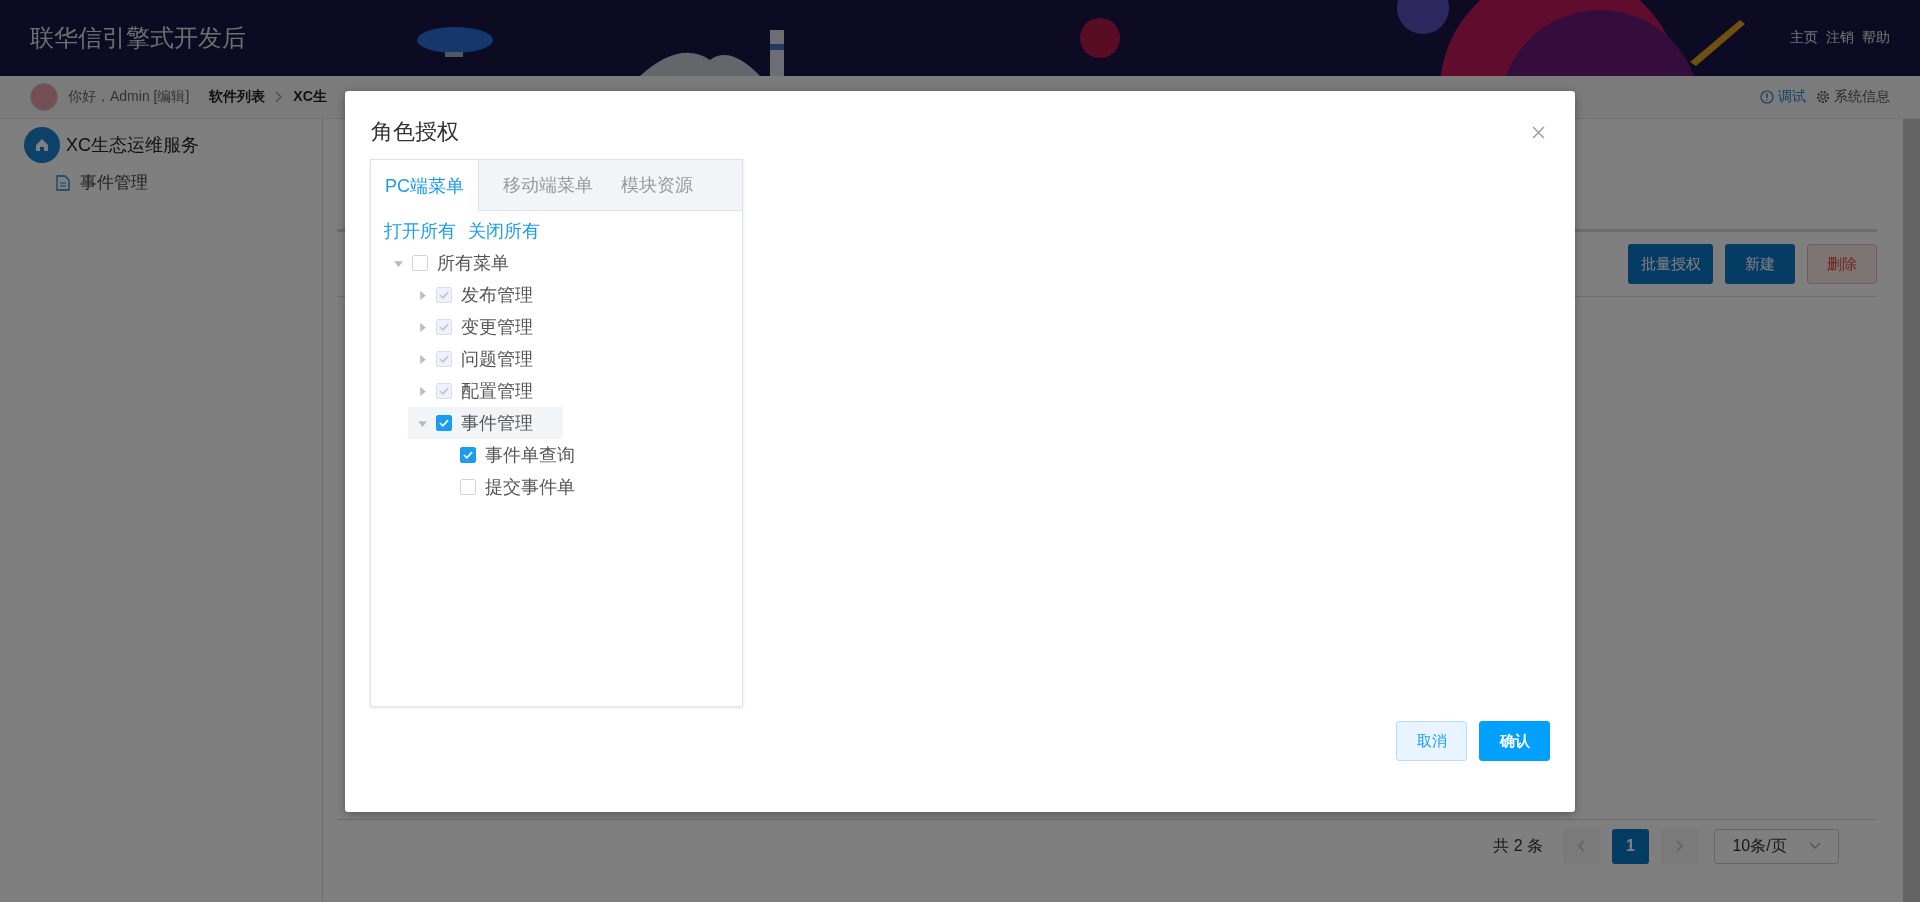 The image size is (1920, 902). Describe the element at coordinates (1823, 97) in the screenshot. I see `settings-icon` at that location.